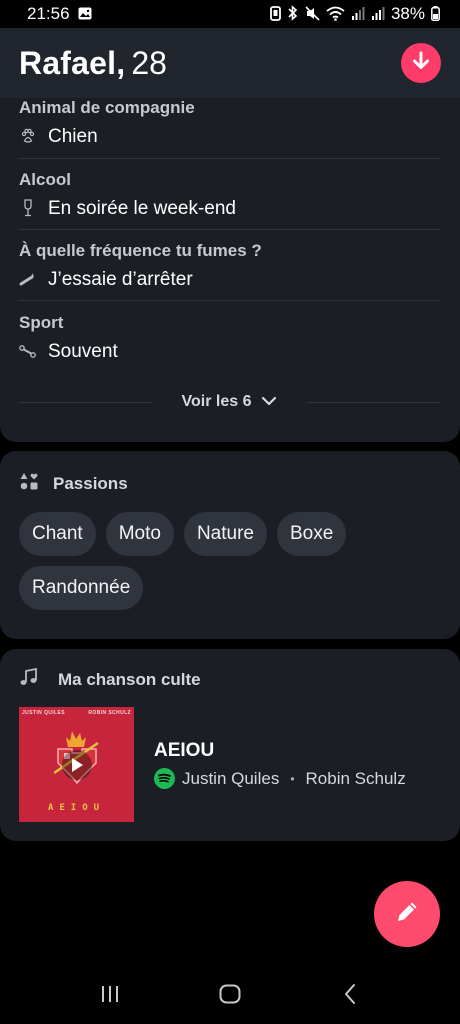 This screenshot has width=460, height=1024. I want to click on lifestyle-value: Souvent, so click(83, 351).